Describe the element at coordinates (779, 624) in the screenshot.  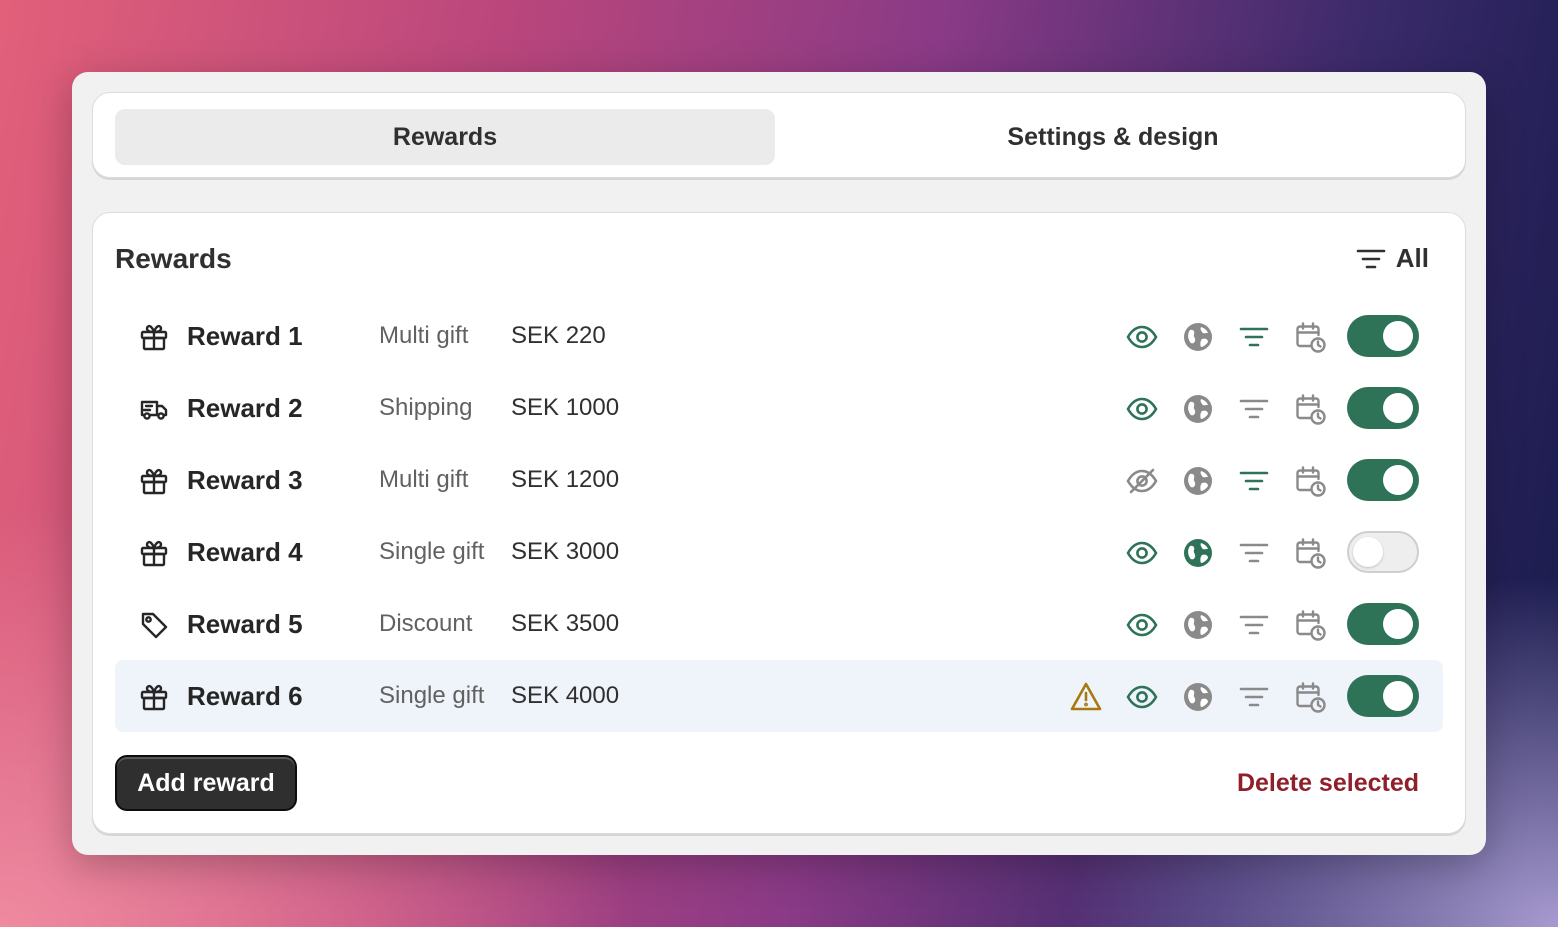
I see `reward-row: Reward 5 Discount SEK 3500` at that location.